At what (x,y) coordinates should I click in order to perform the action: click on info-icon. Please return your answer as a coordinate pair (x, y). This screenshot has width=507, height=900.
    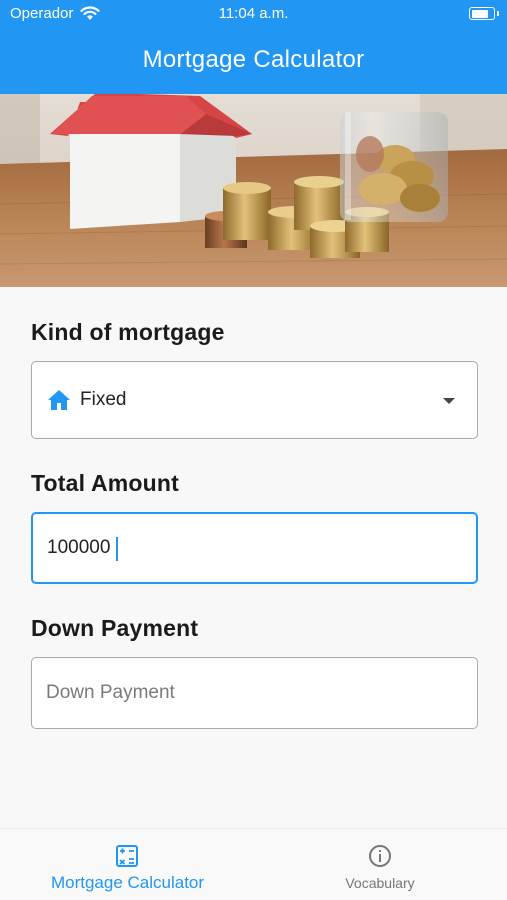
    Looking at the image, I should click on (380, 856).